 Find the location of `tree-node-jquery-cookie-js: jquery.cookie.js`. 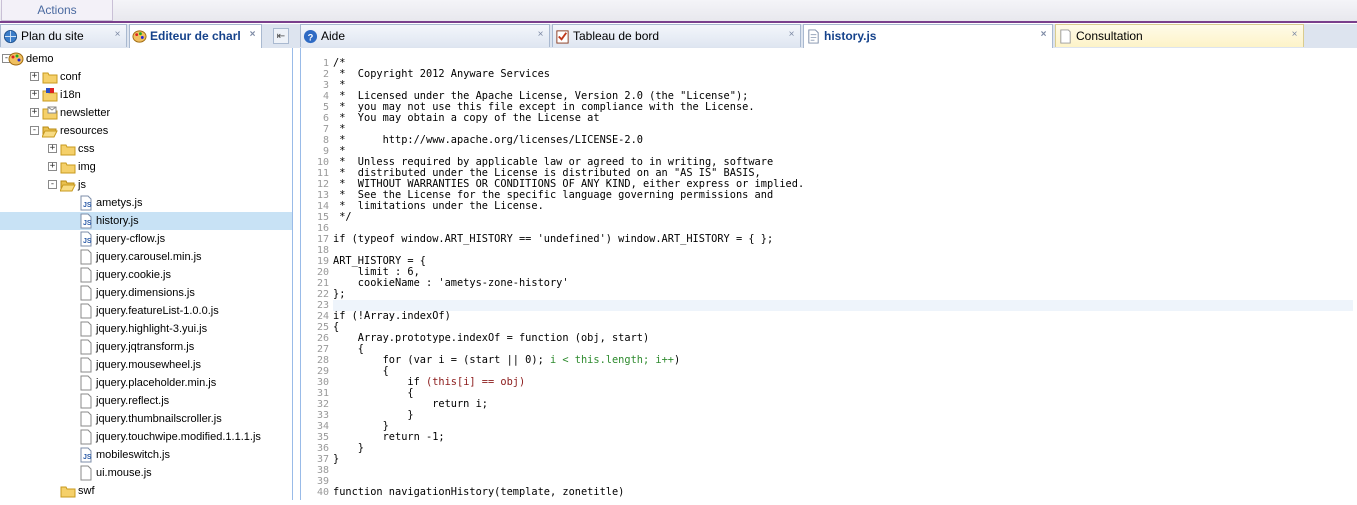

tree-node-jquery-cookie-js: jquery.cookie.js is located at coordinates (146, 275).